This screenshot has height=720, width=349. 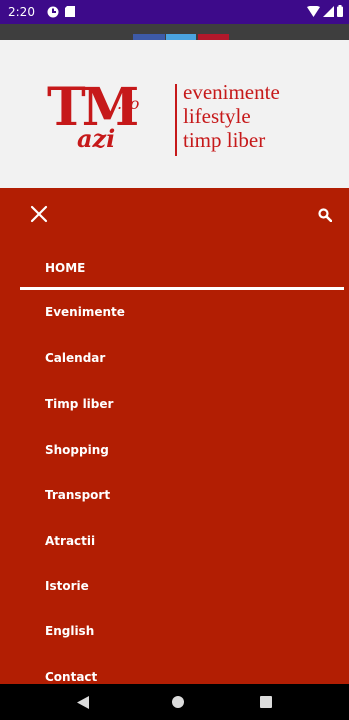 I want to click on close-icon, so click(x=39, y=214).